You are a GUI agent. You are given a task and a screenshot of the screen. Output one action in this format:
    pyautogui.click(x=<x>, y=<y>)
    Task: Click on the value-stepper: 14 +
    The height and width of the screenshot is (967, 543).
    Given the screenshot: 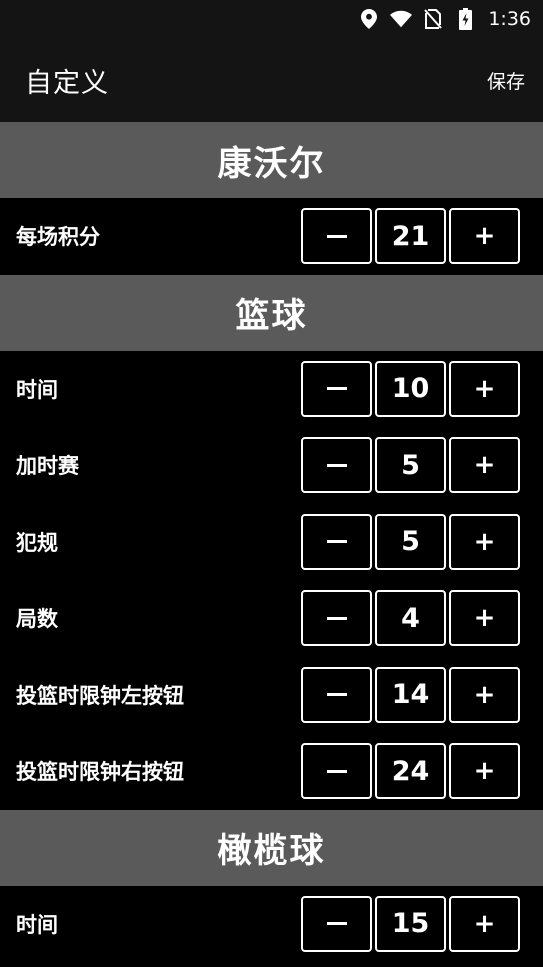 What is the action you would take?
    pyautogui.click(x=410, y=694)
    